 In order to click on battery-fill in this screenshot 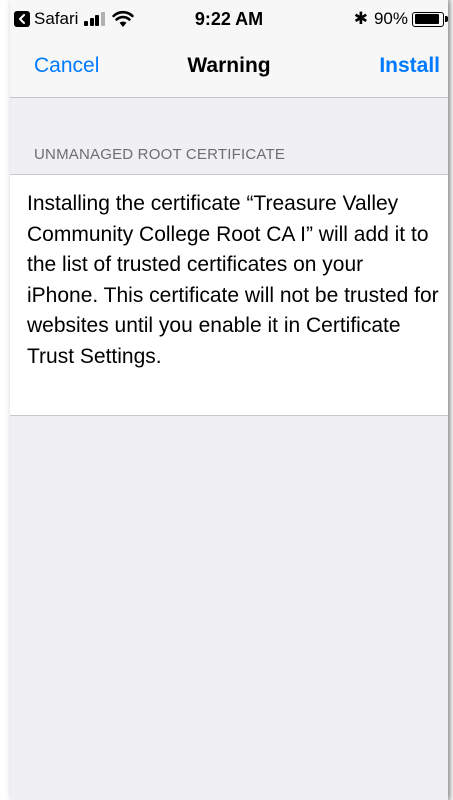, I will do `click(426, 19)`.